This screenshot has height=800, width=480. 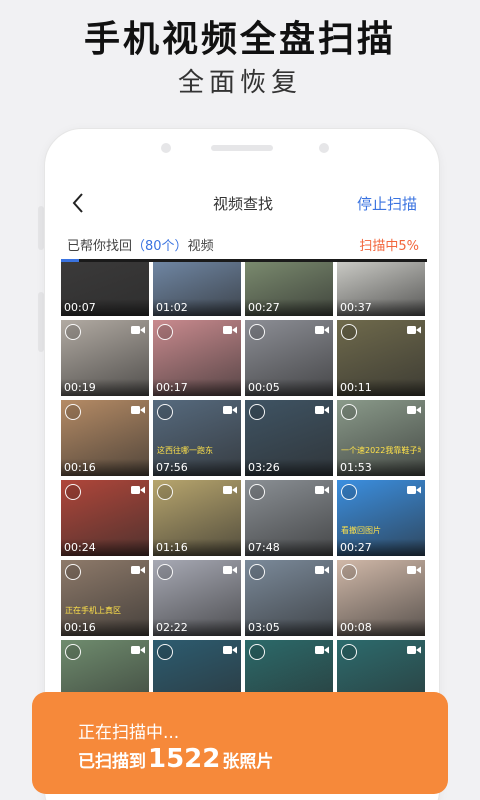 What do you see at coordinates (289, 467) in the screenshot?
I see `video-duration: 03:26` at bounding box center [289, 467].